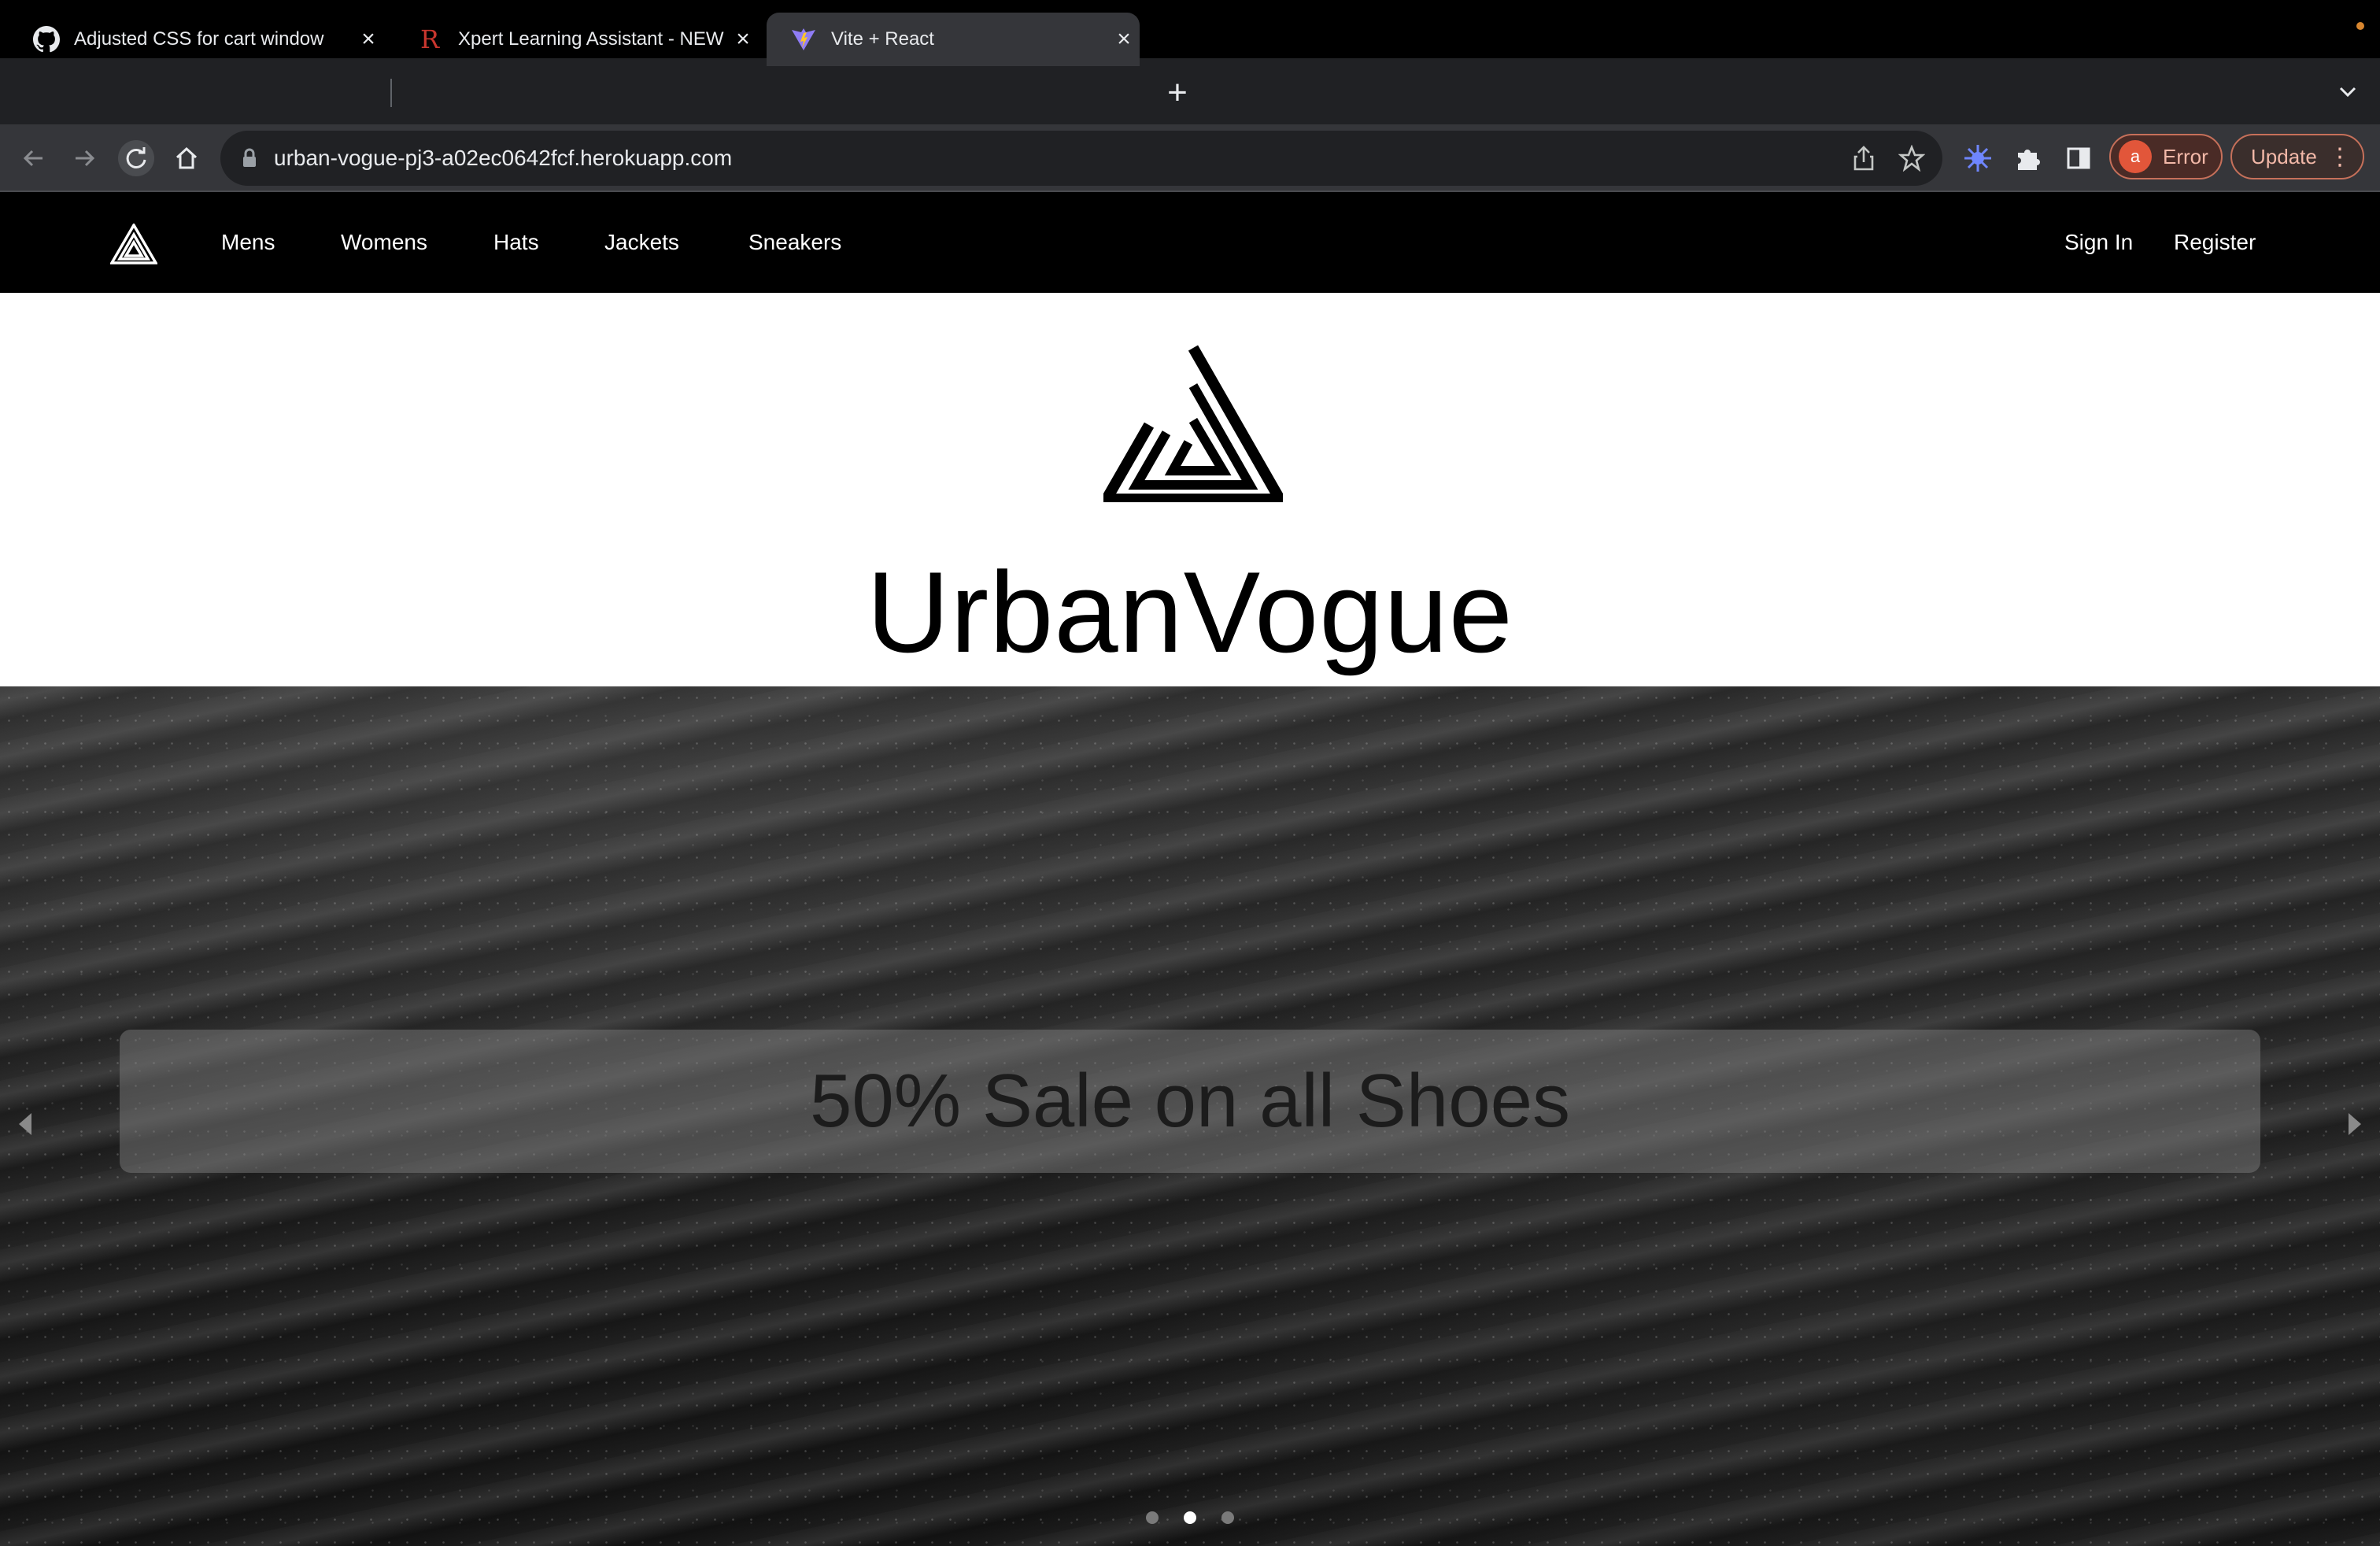 The width and height of the screenshot is (2380, 1546). What do you see at coordinates (882, 39) in the screenshot?
I see `tab-title: Vite + React` at bounding box center [882, 39].